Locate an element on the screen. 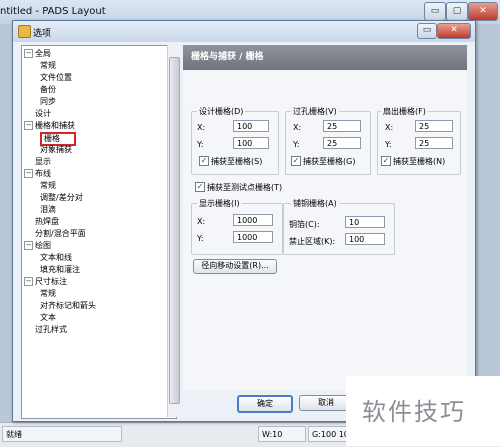 The height and width of the screenshot is (447, 500). cancel-button: 取消 is located at coordinates (326, 403).